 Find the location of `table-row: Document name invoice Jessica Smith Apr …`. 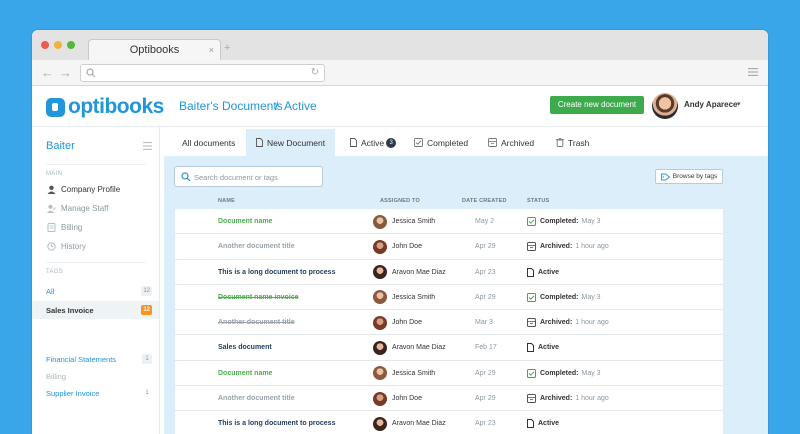

table-row: Document name invoice Jessica Smith Apr … is located at coordinates (449, 297).